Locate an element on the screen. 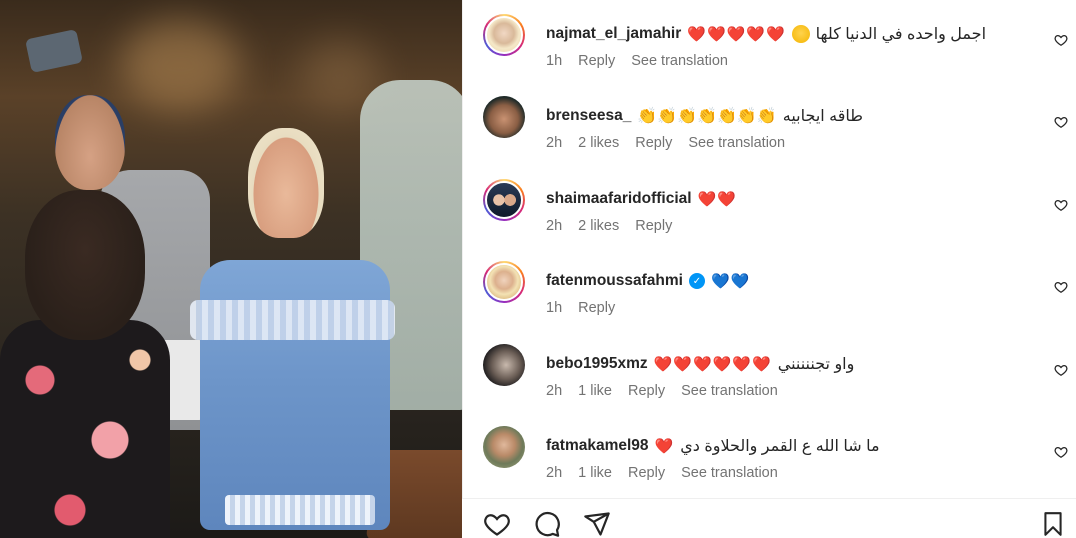 The width and height of the screenshot is (1076, 538). comment-meta: 2h 2 likes Reply See translation is located at coordinates (665, 143).